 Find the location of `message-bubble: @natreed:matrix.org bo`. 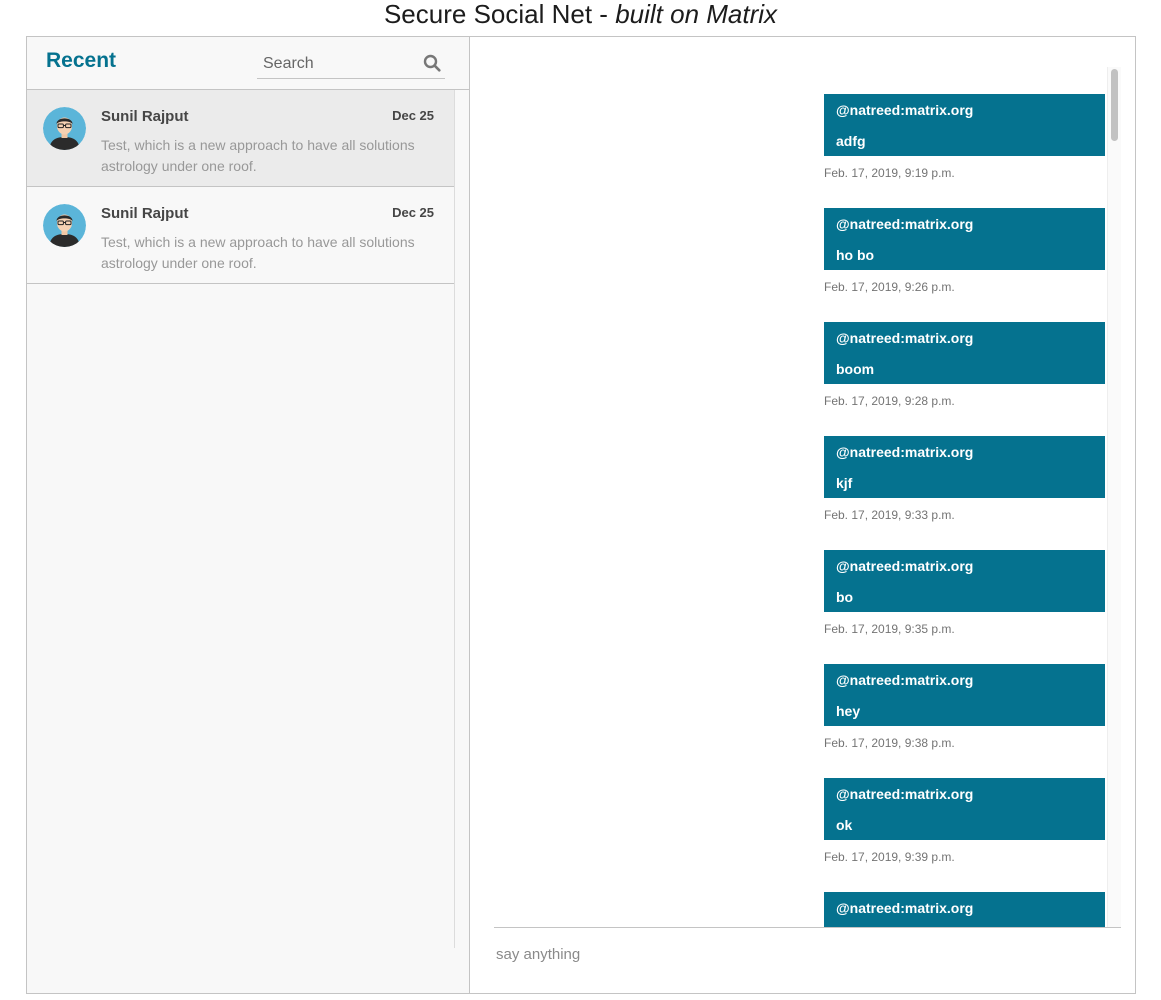

message-bubble: @natreed:matrix.org bo is located at coordinates (964, 581).